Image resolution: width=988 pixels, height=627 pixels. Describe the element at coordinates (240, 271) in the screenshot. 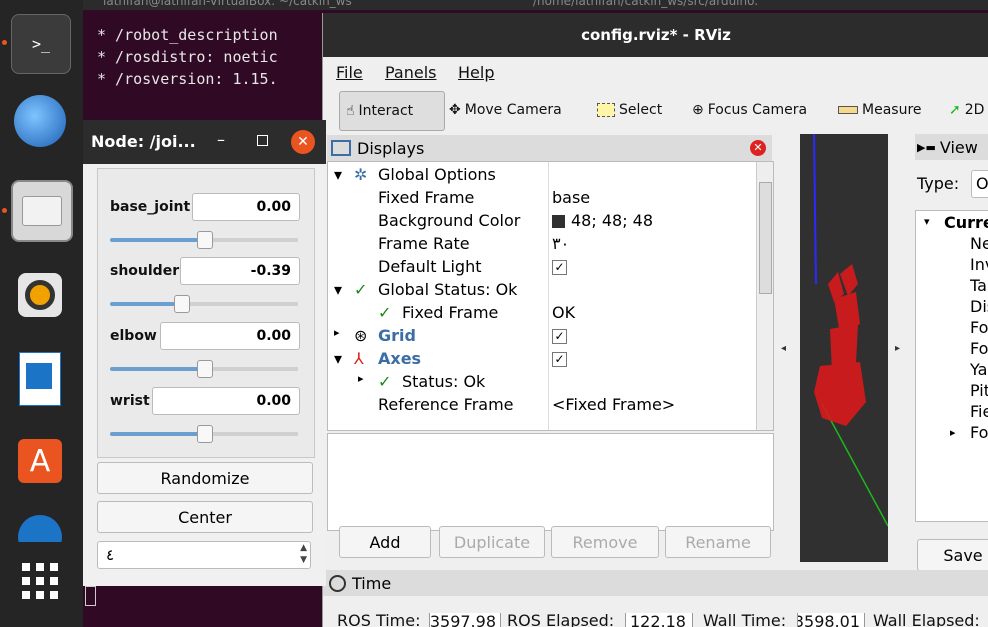

I see `joint-value-input: -0.39` at that location.